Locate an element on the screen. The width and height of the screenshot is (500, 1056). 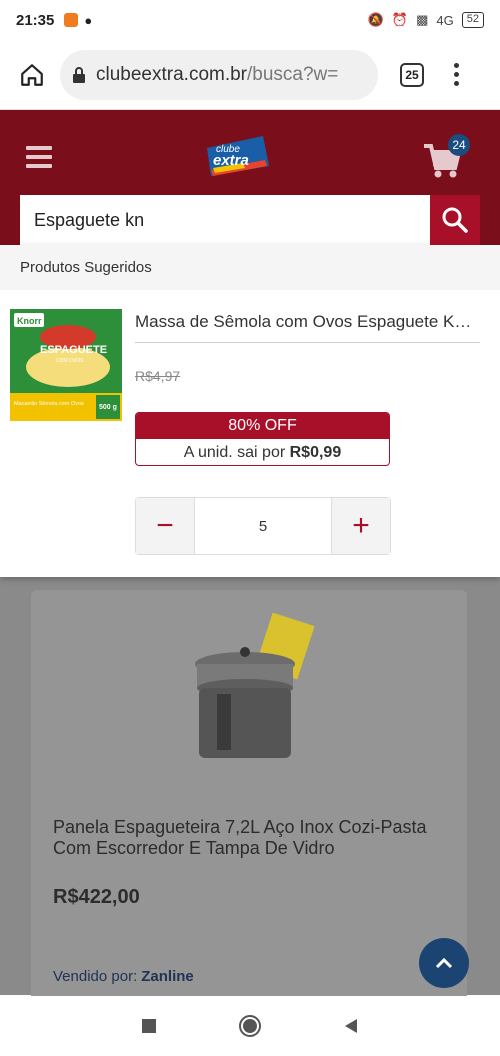
browser-menu-button is located at coordinates (456, 74).